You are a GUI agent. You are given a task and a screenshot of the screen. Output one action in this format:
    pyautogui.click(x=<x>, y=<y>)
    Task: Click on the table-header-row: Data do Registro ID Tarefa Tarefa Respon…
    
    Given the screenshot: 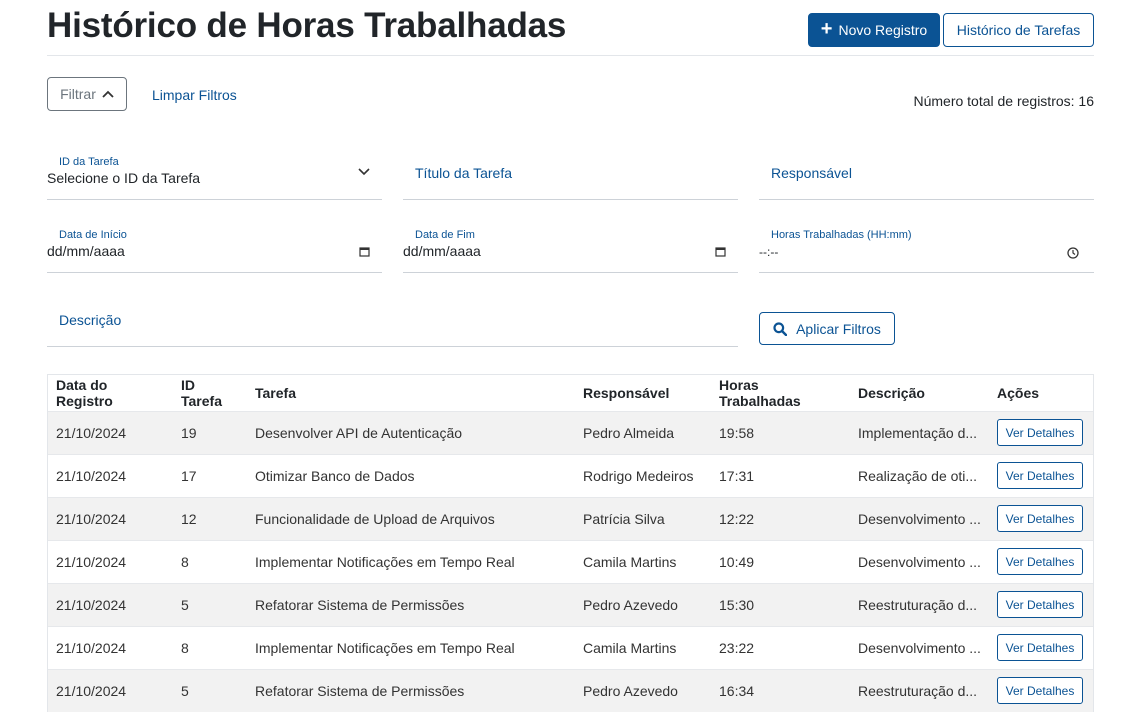 What is the action you would take?
    pyautogui.click(x=570, y=393)
    